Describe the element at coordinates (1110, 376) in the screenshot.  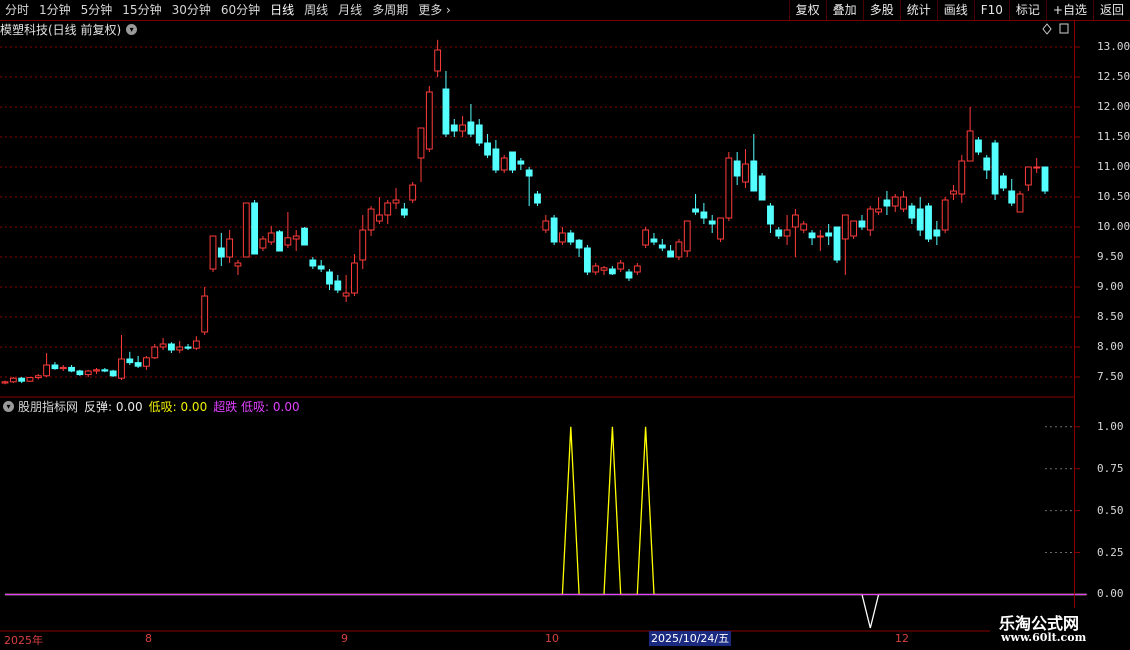
I see `price-tick-label: 7.50` at that location.